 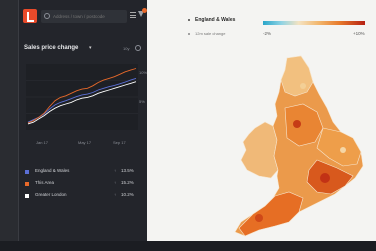 I want to click on legend-value: 13.5%, so click(x=127, y=170).